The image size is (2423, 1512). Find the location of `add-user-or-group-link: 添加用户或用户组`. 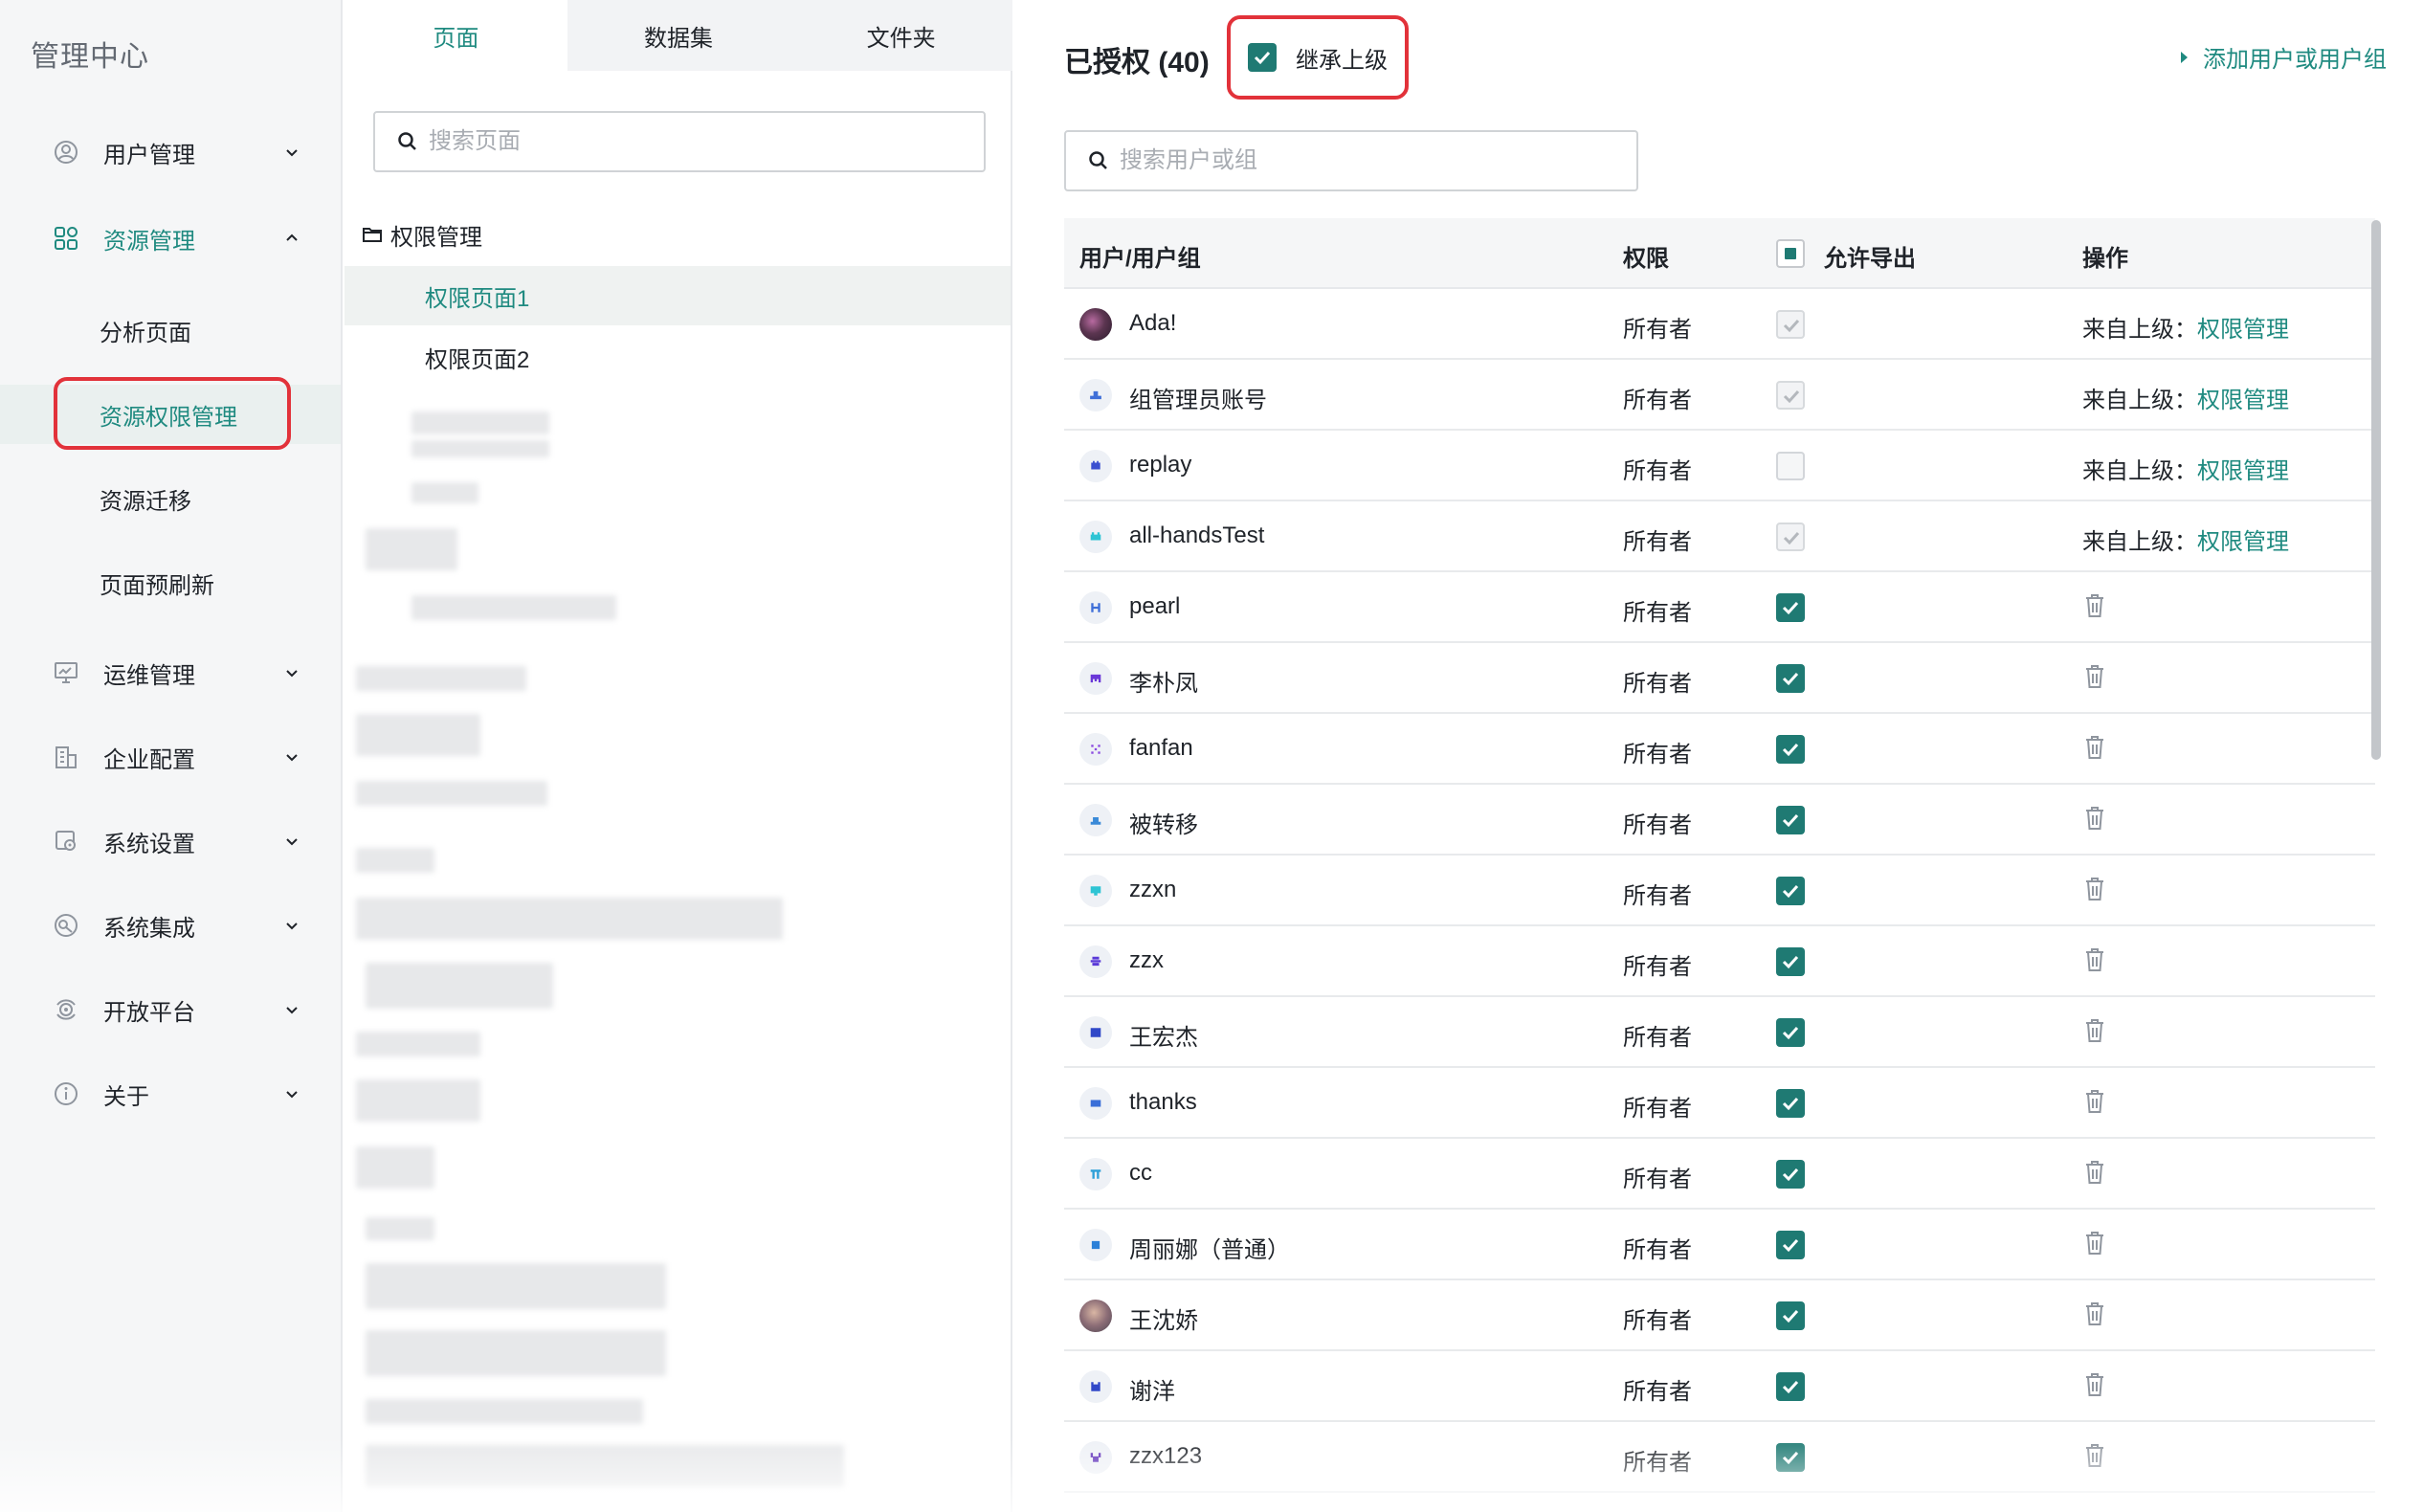

add-user-or-group-link: 添加用户或用户组 is located at coordinates (2284, 57).